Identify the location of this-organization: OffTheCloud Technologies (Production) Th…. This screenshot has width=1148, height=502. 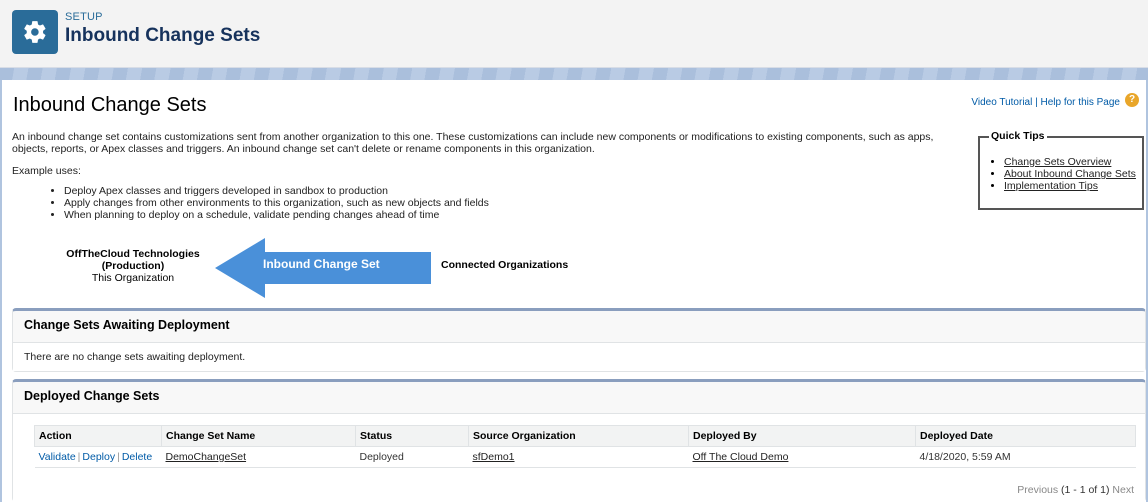
(133, 266).